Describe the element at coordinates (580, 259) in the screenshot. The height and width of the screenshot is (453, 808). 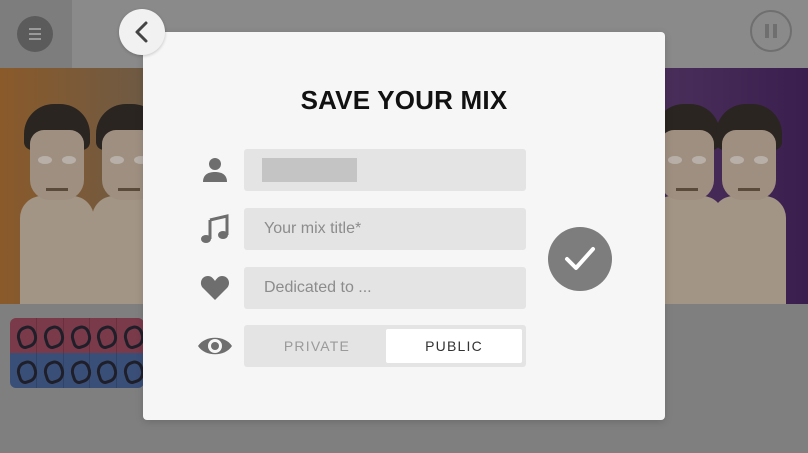
I see `confirm-save-button` at that location.